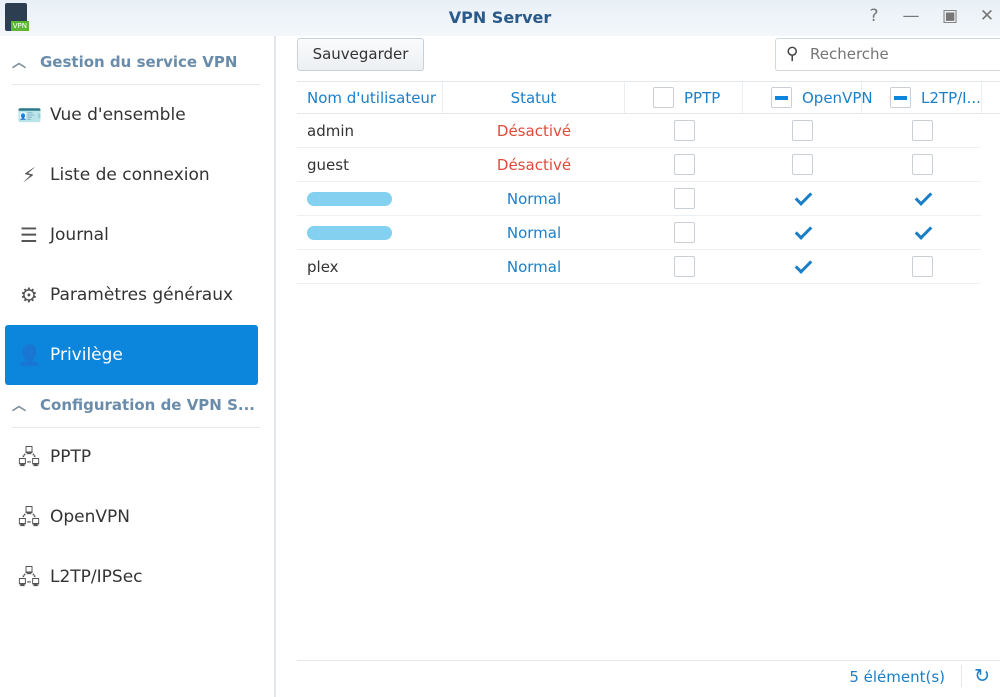  Describe the element at coordinates (639, 131) in the screenshot. I see `table-row: admin Désactivé` at that location.